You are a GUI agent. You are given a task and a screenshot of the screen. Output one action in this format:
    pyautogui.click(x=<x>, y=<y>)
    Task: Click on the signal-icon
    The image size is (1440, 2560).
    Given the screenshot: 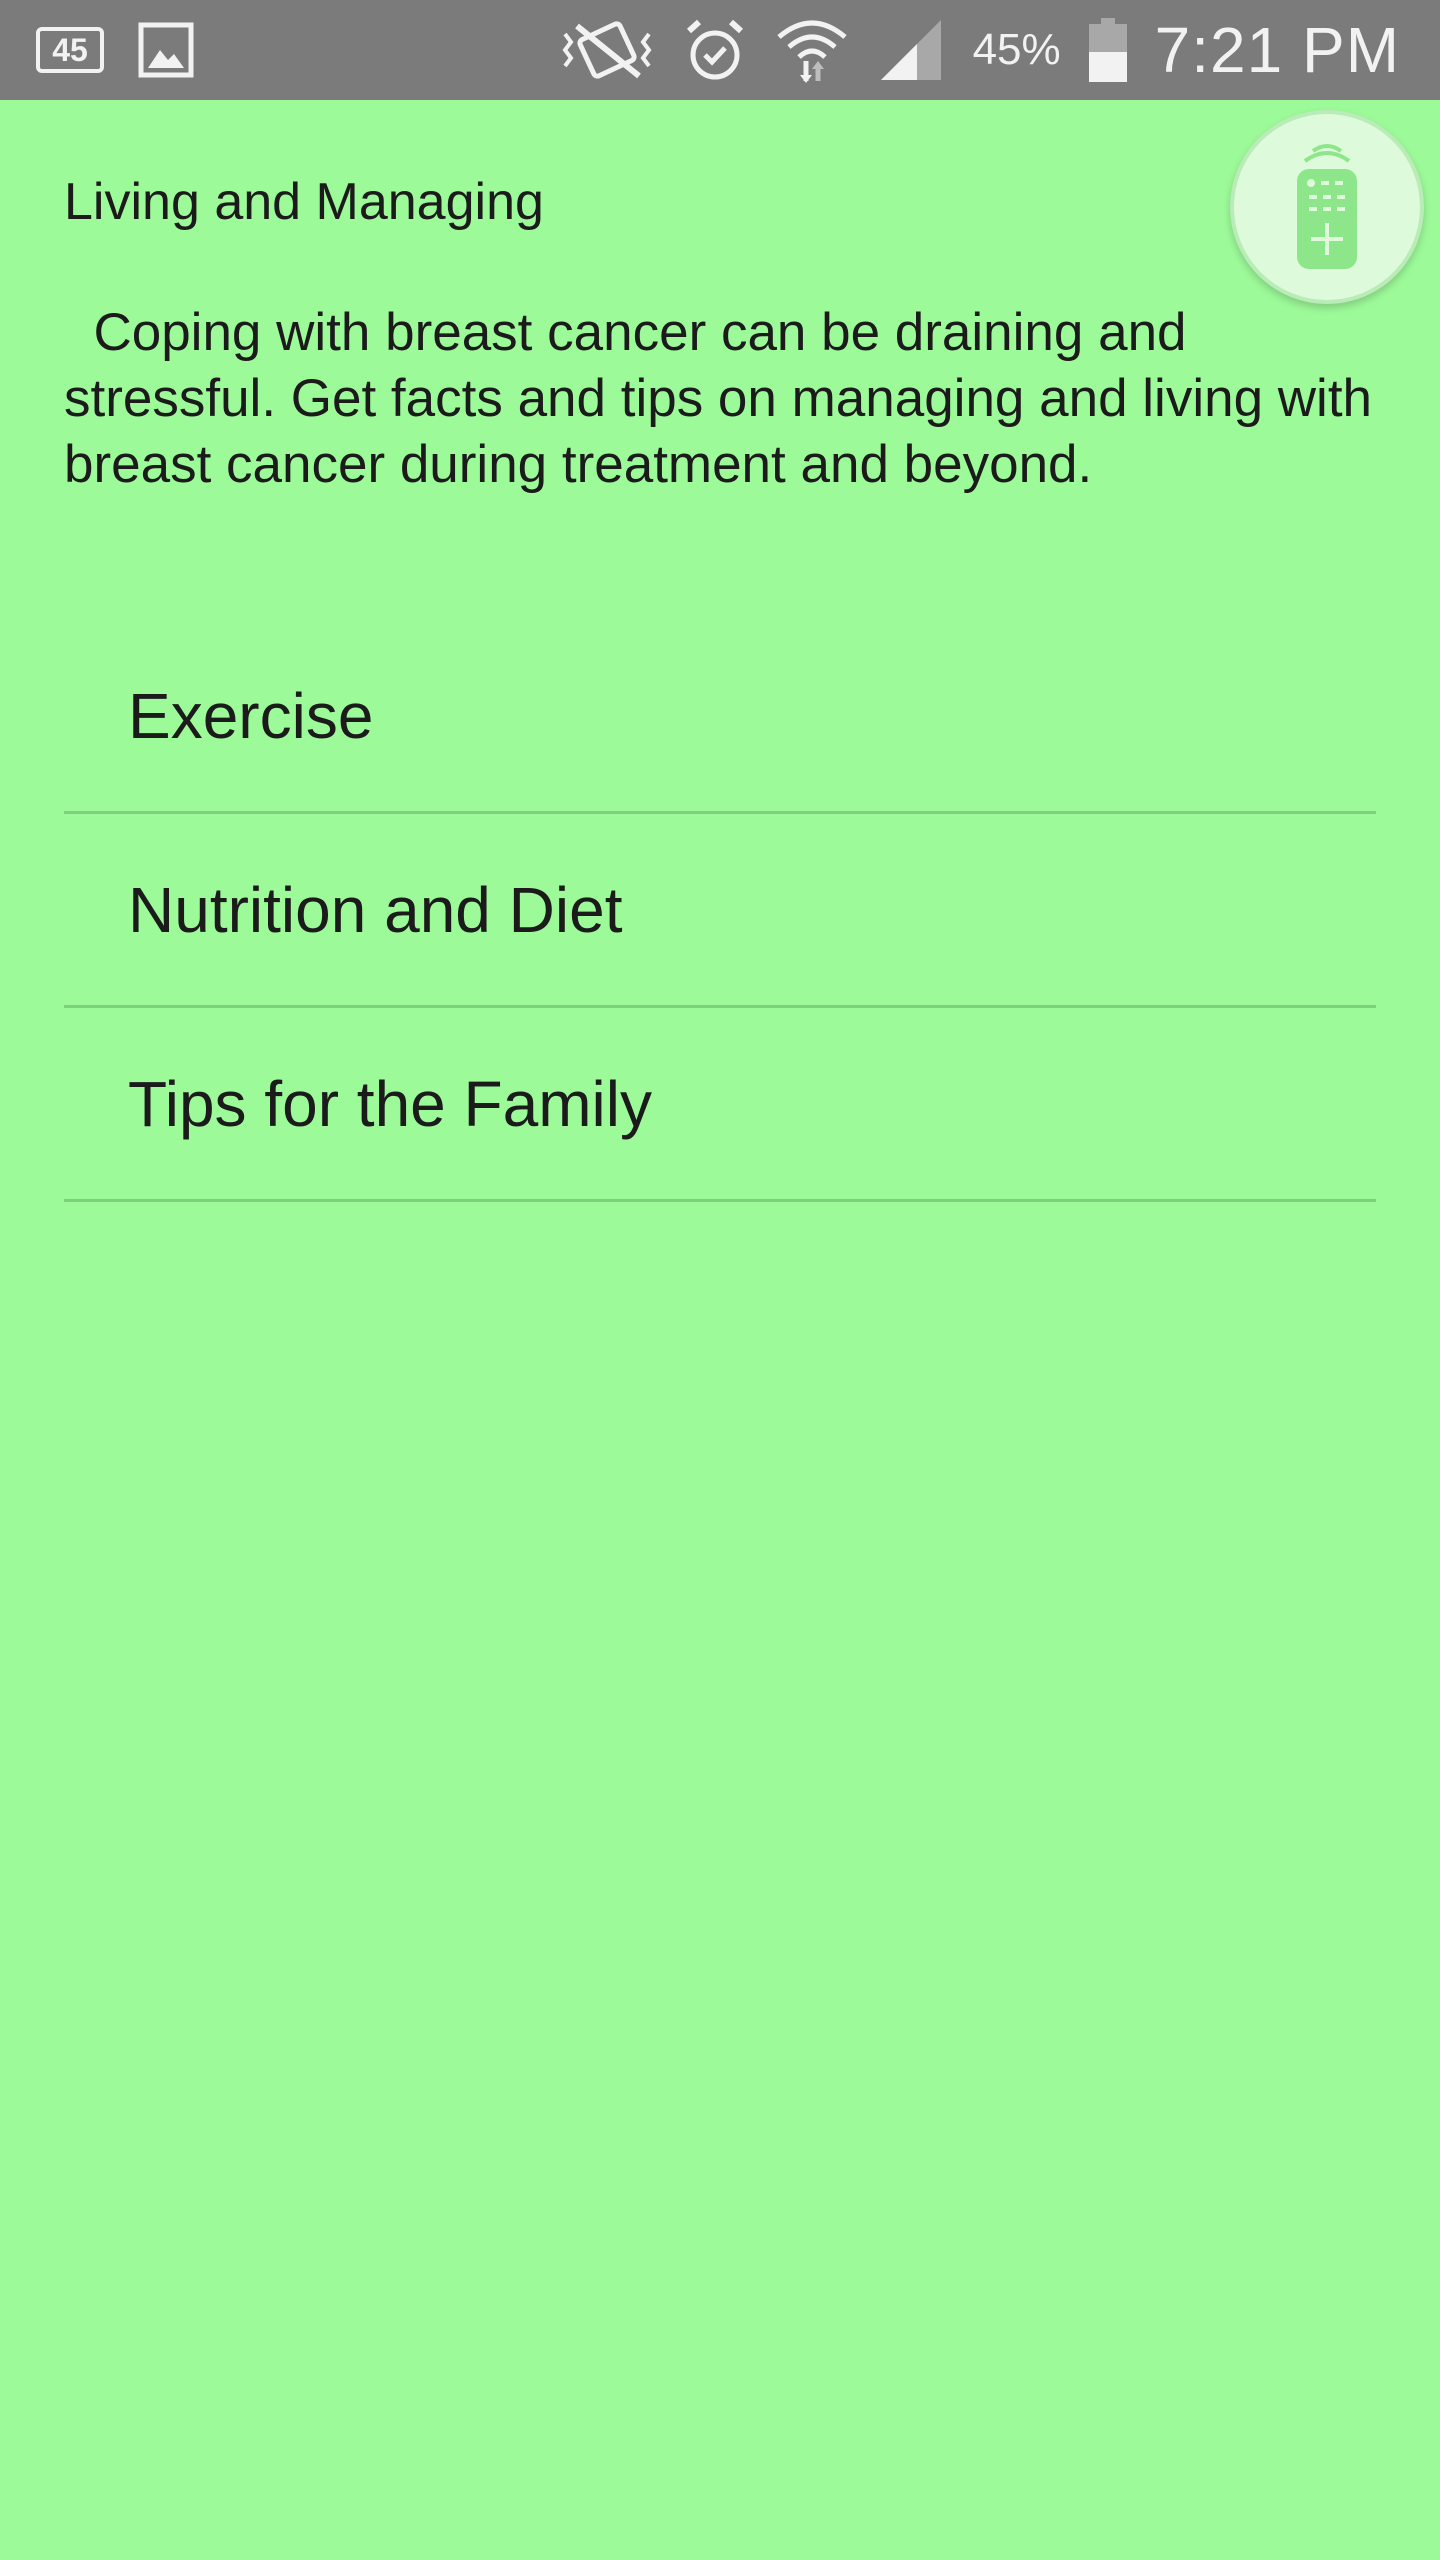 What is the action you would take?
    pyautogui.click(x=911, y=50)
    